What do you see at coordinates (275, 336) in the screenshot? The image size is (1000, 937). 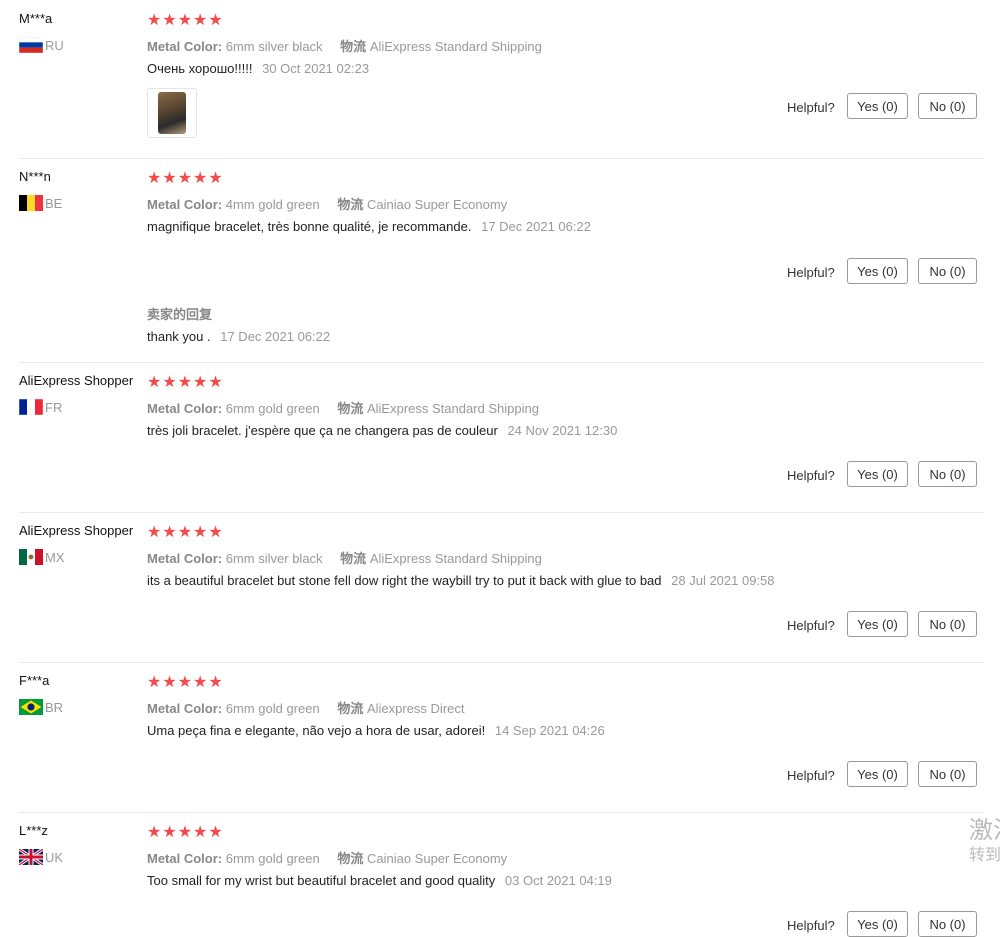 I see `seller-reply-date: 17 Dec 2021 06:22` at bounding box center [275, 336].